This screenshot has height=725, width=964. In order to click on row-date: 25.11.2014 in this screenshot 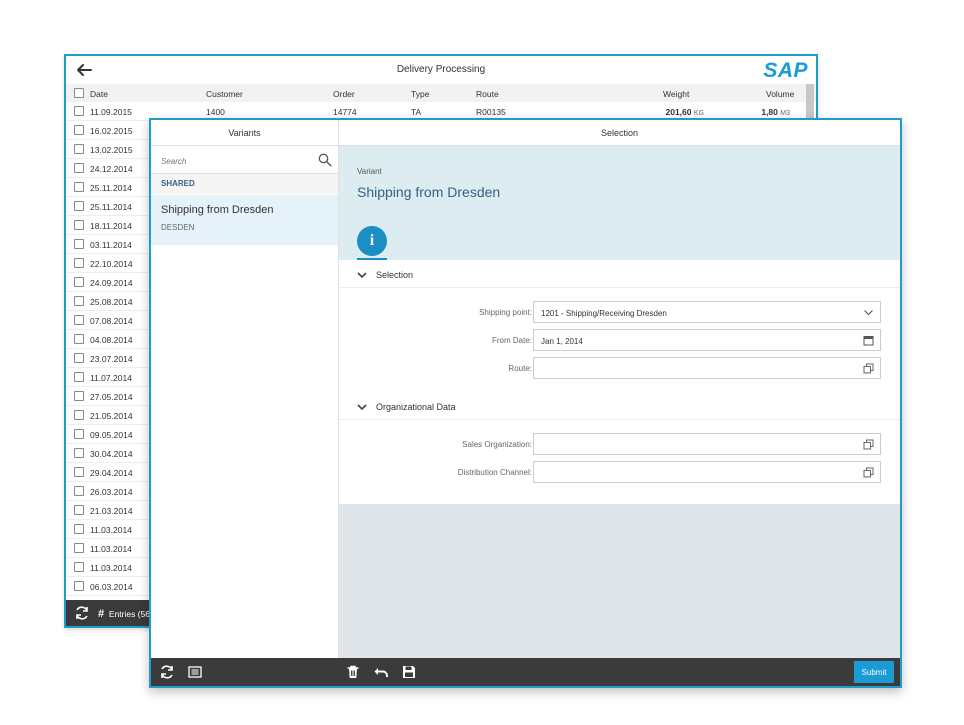, I will do `click(111, 207)`.